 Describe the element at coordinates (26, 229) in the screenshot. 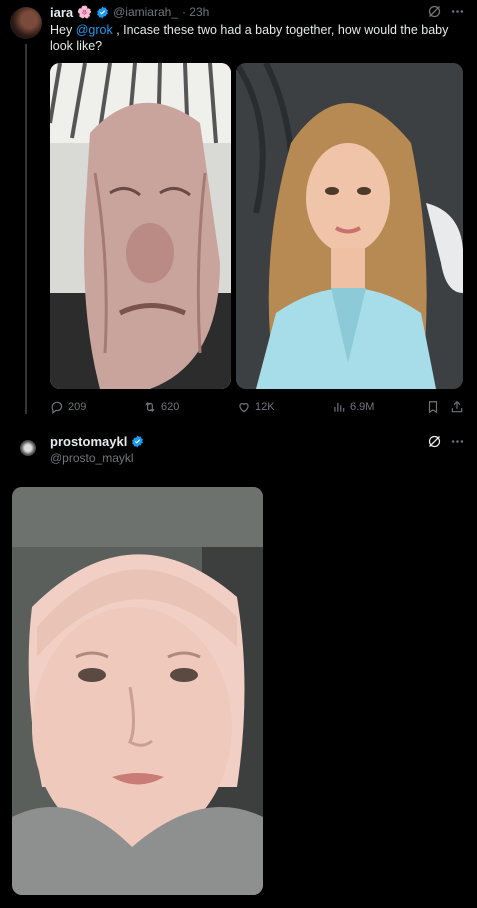

I see `thread-line` at that location.